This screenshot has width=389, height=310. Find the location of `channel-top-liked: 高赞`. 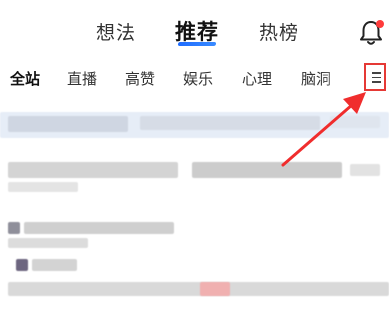

channel-top-liked: 高赞 is located at coordinates (140, 78).